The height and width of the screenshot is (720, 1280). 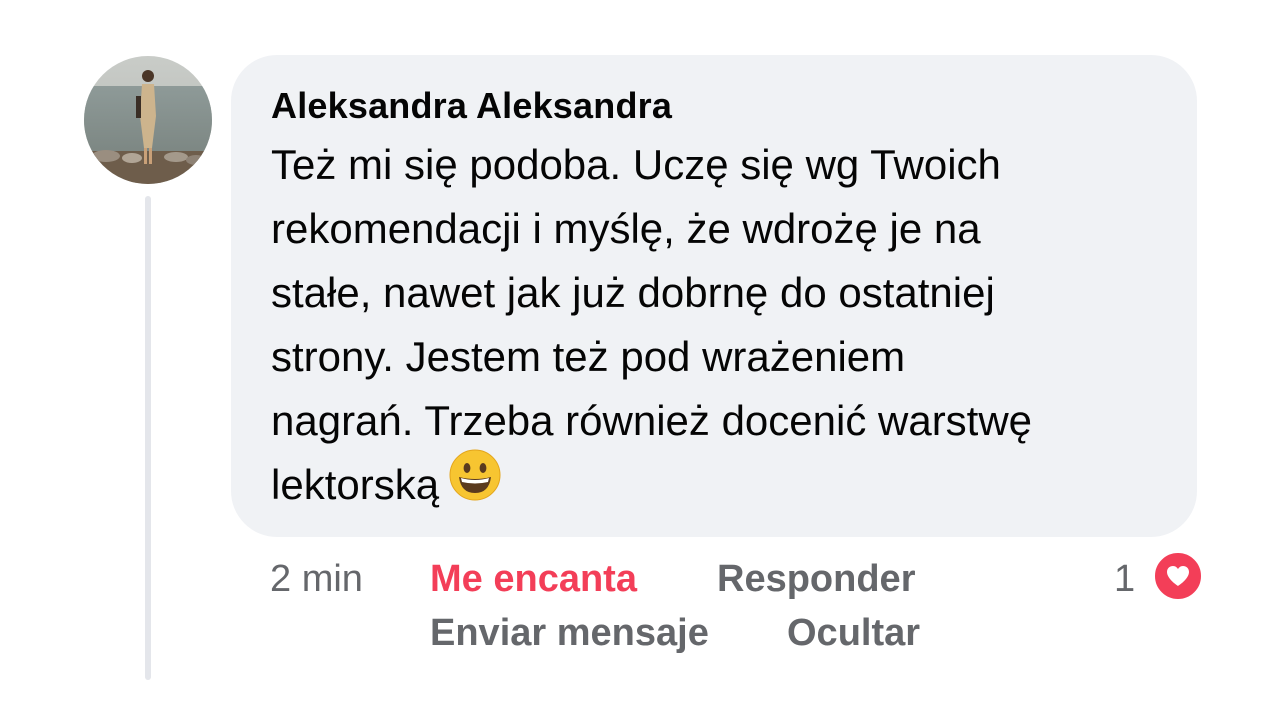 What do you see at coordinates (1178, 576) in the screenshot?
I see `heart-icon` at bounding box center [1178, 576].